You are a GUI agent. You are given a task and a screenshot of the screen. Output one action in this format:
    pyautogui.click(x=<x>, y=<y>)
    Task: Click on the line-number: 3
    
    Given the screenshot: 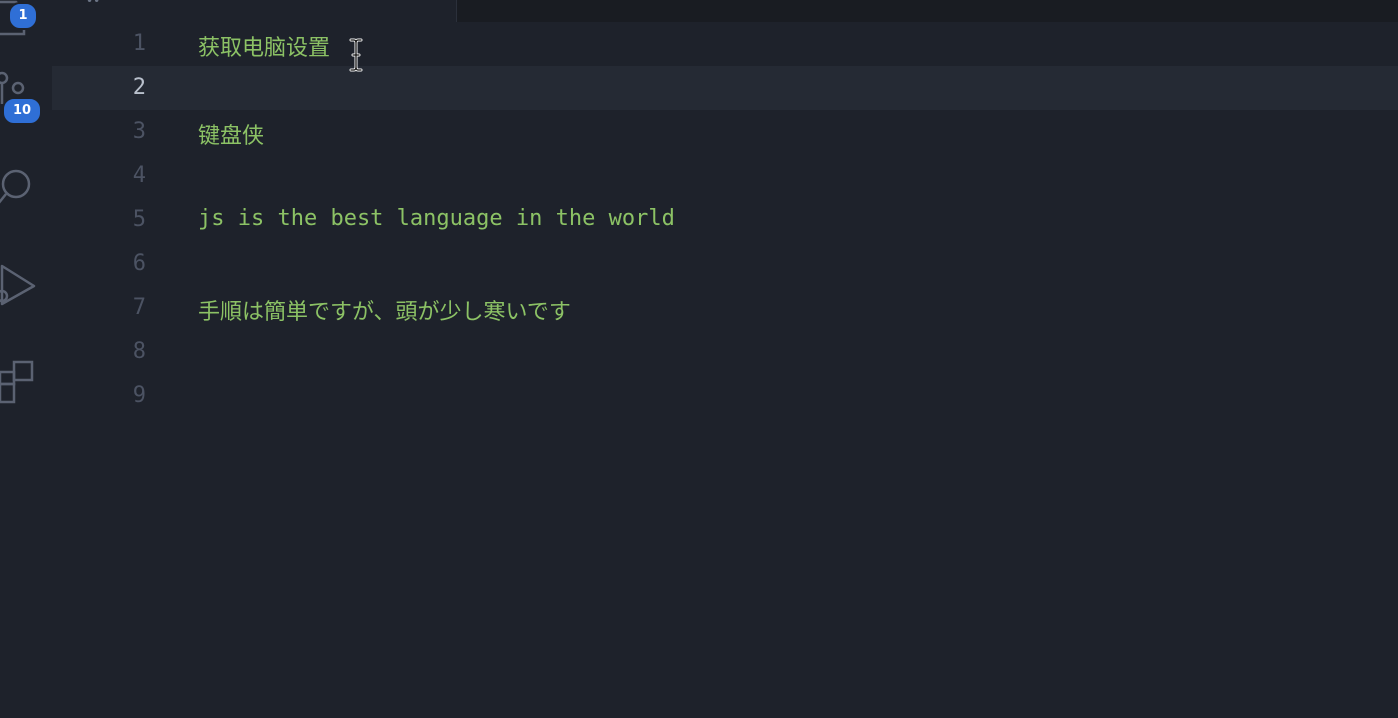 What is the action you would take?
    pyautogui.click(x=139, y=131)
    